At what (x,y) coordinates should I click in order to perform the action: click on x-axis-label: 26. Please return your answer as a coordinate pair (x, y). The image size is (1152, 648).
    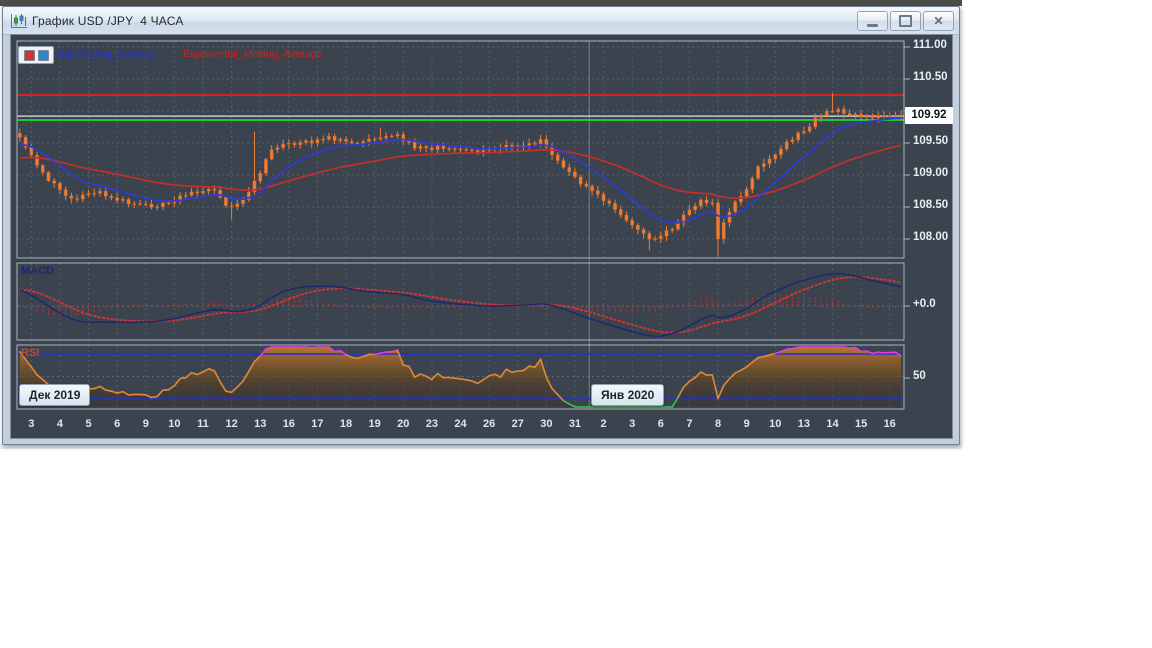
    Looking at the image, I should click on (489, 424).